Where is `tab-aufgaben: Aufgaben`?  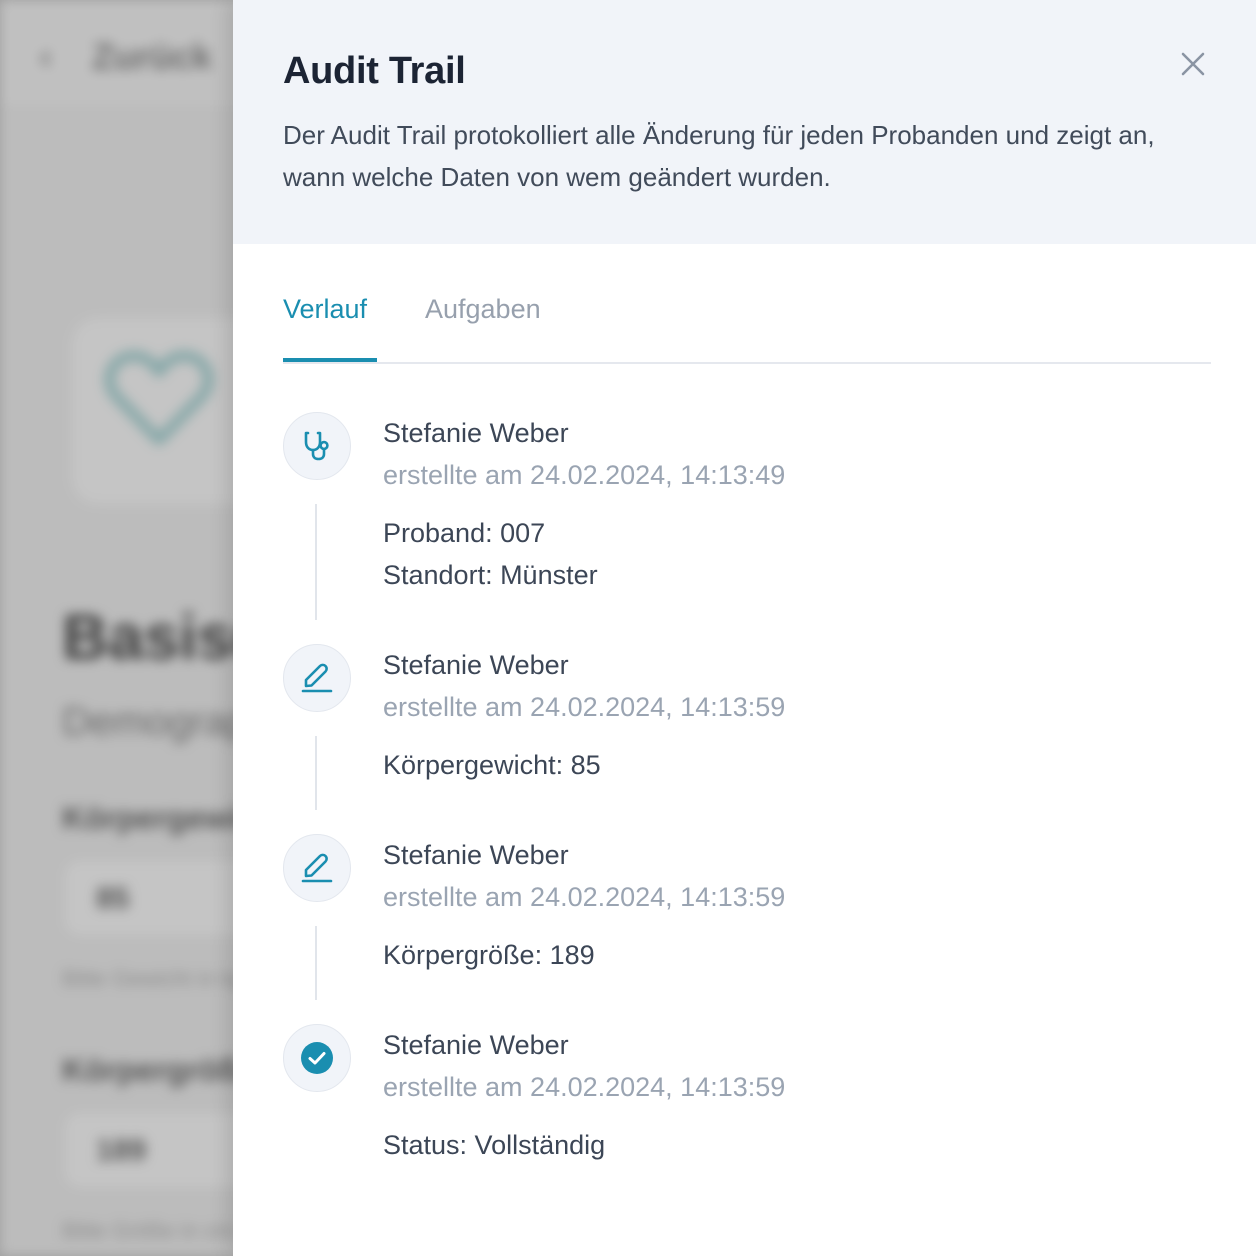
tab-aufgaben: Aufgaben is located at coordinates (483, 309).